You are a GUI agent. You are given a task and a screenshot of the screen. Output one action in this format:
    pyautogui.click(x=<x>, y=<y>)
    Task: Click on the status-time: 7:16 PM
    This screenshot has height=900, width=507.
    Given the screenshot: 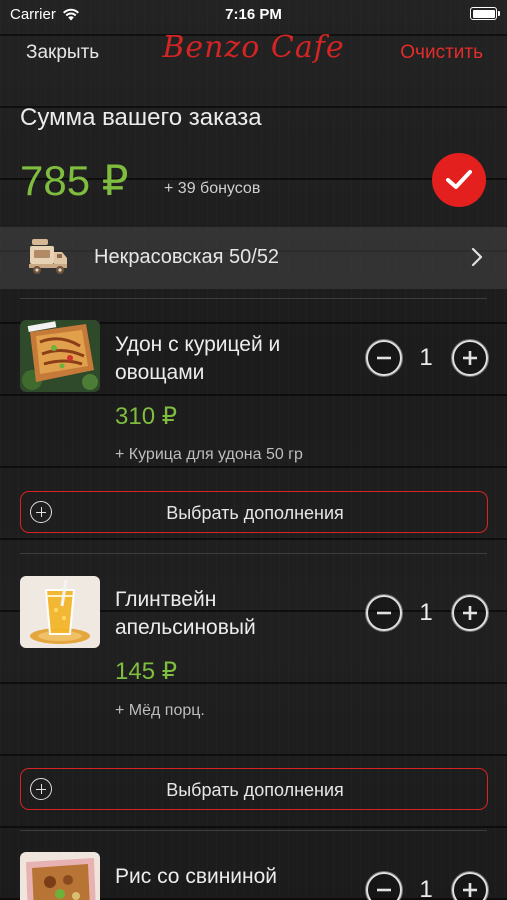 What is the action you would take?
    pyautogui.click(x=253, y=14)
    